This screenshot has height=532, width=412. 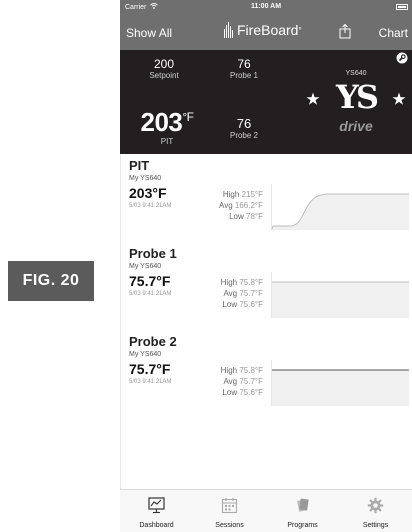 What do you see at coordinates (302, 525) in the screenshot?
I see `tab-label: Programs` at bounding box center [302, 525].